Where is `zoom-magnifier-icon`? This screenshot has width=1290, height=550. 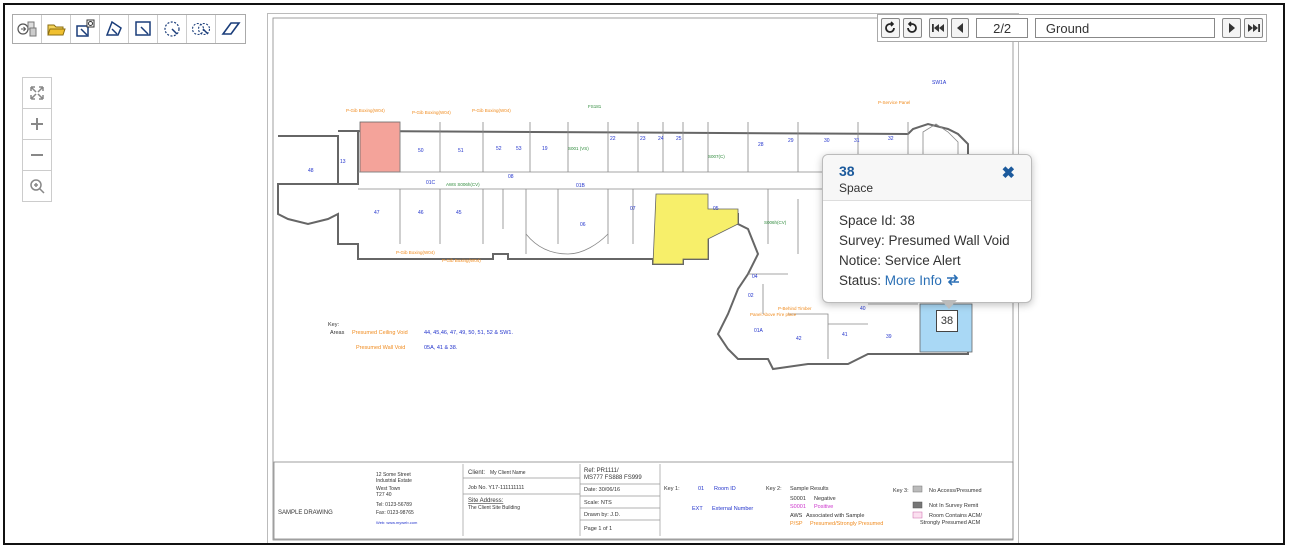 zoom-magnifier-icon is located at coordinates (37, 186).